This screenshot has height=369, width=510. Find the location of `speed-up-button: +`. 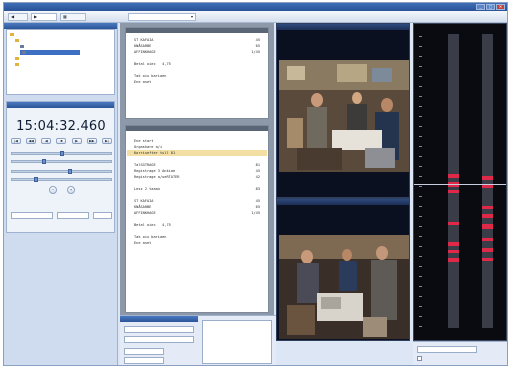

speed-up-button: + is located at coordinates (71, 190).